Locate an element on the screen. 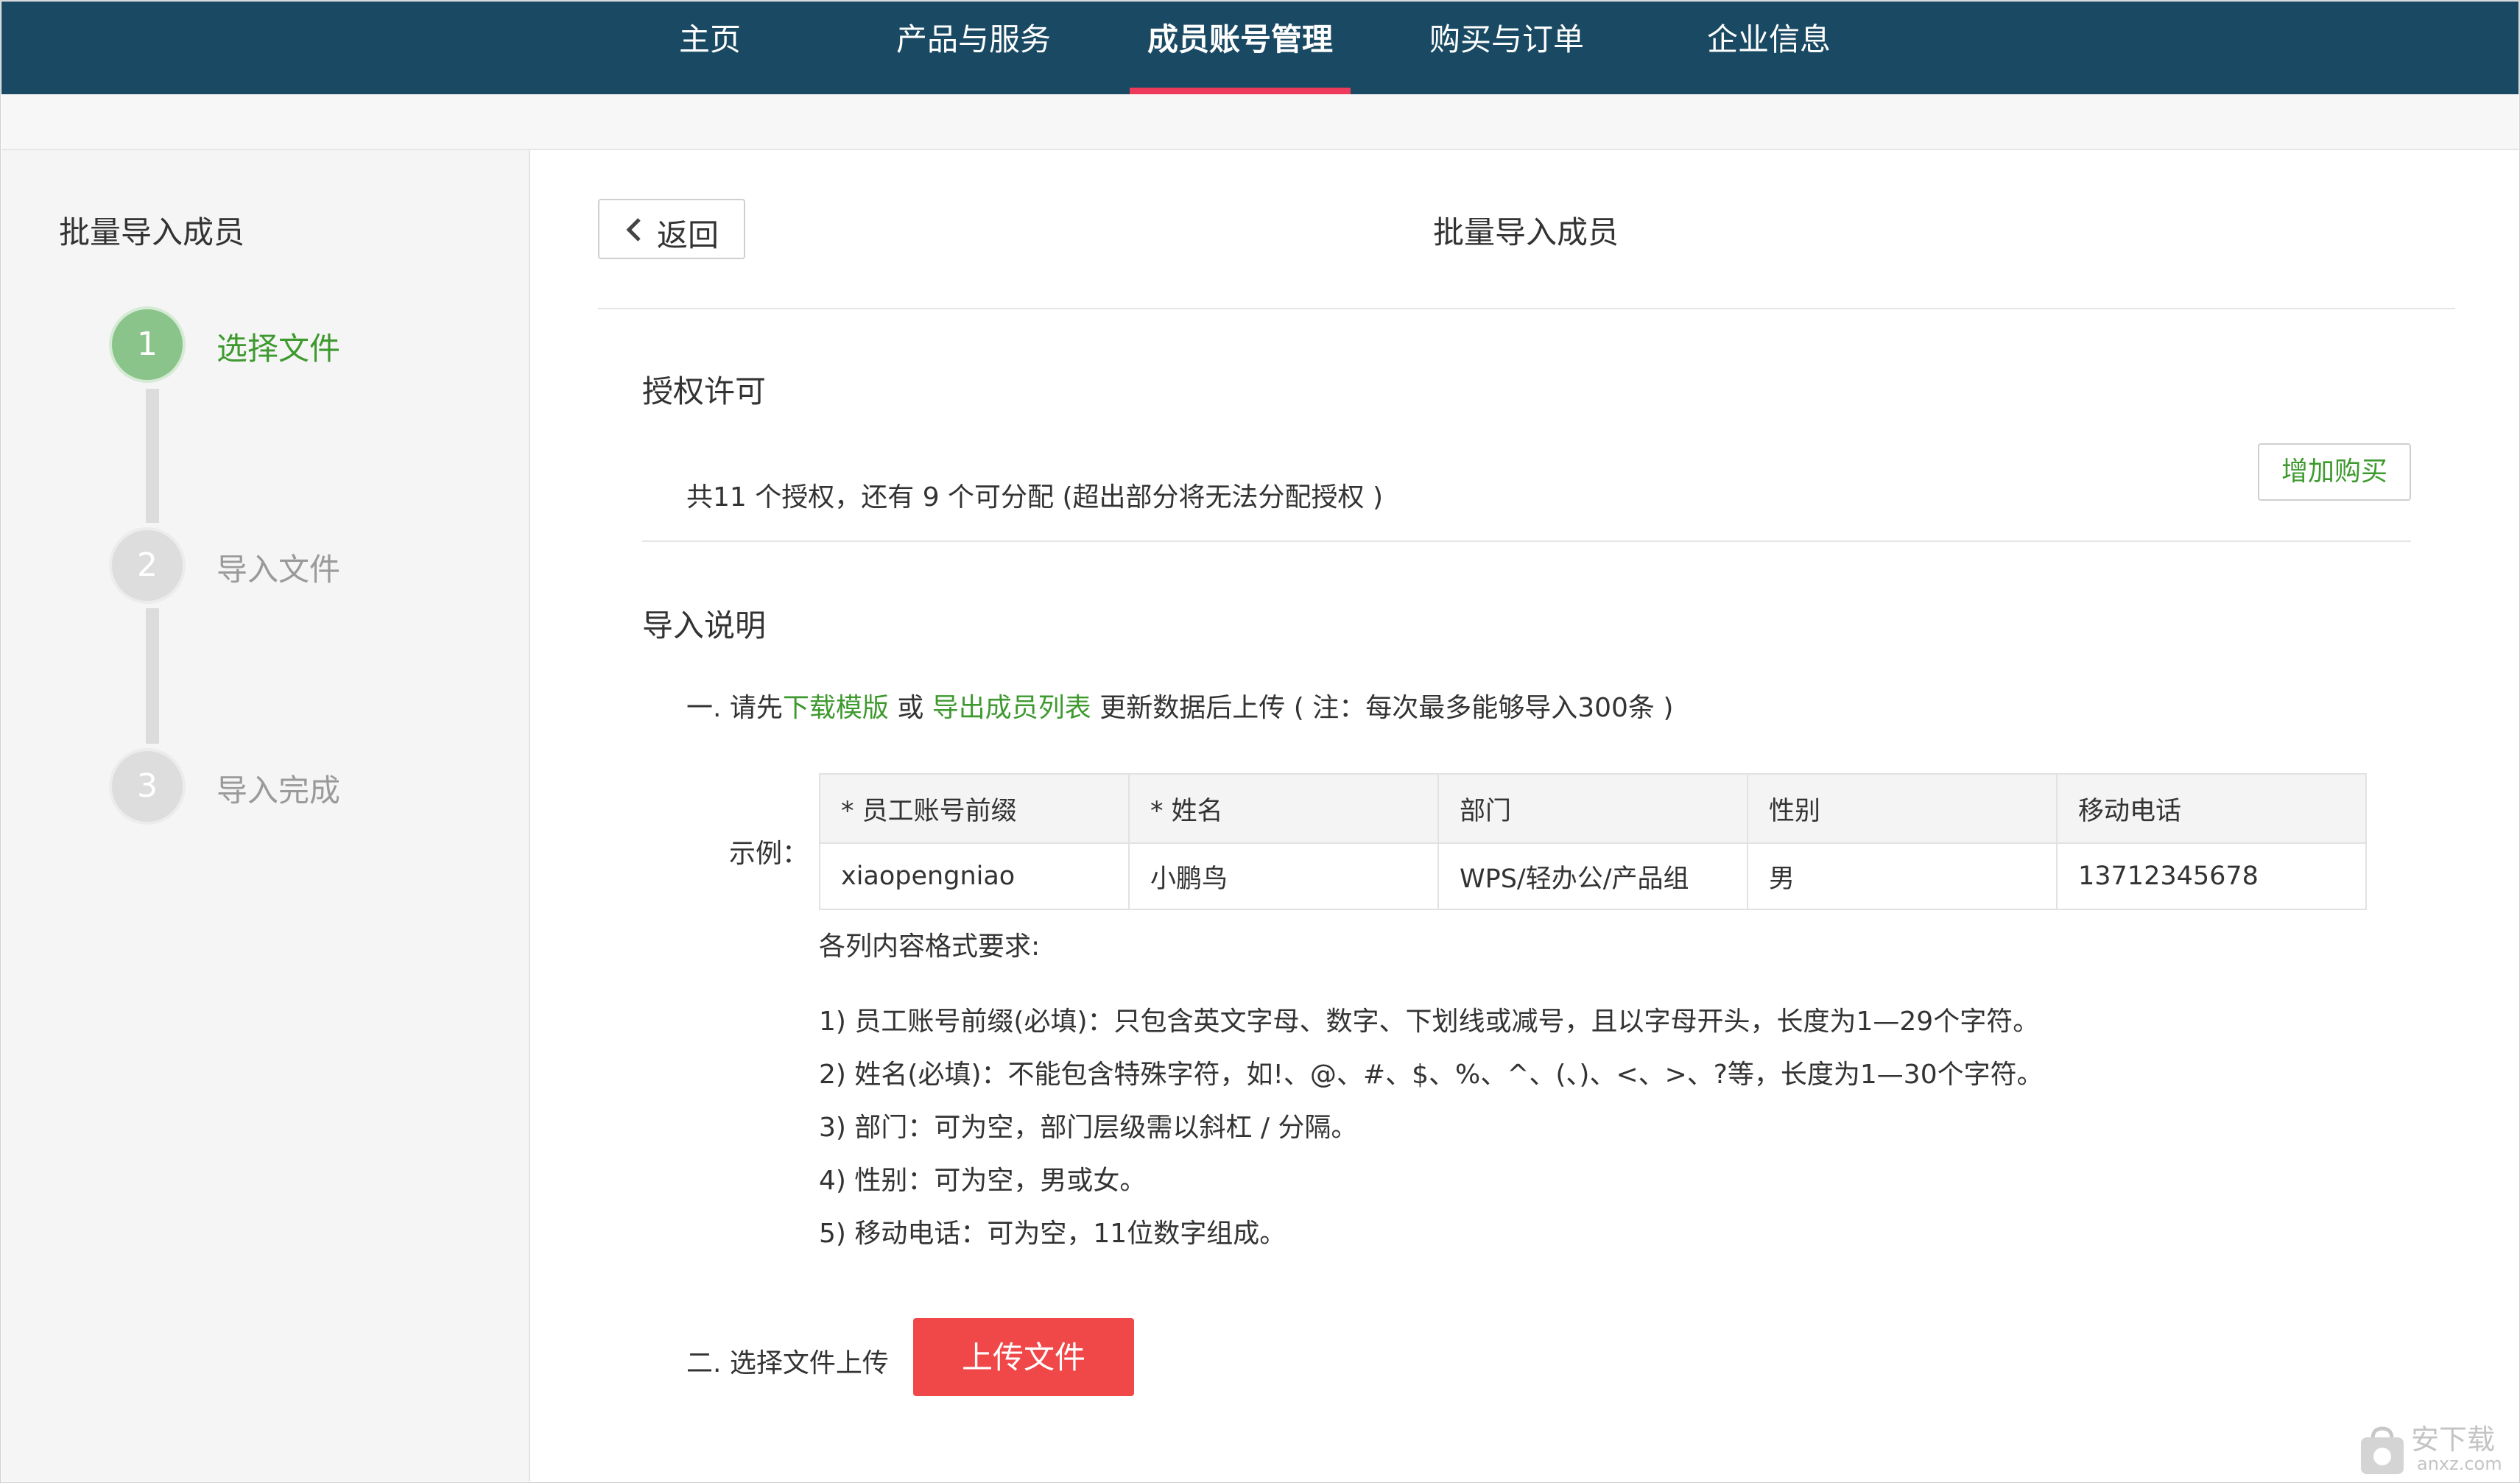 This screenshot has width=2520, height=1483. sidebar-title: 批量导入成员 is located at coordinates (152, 232).